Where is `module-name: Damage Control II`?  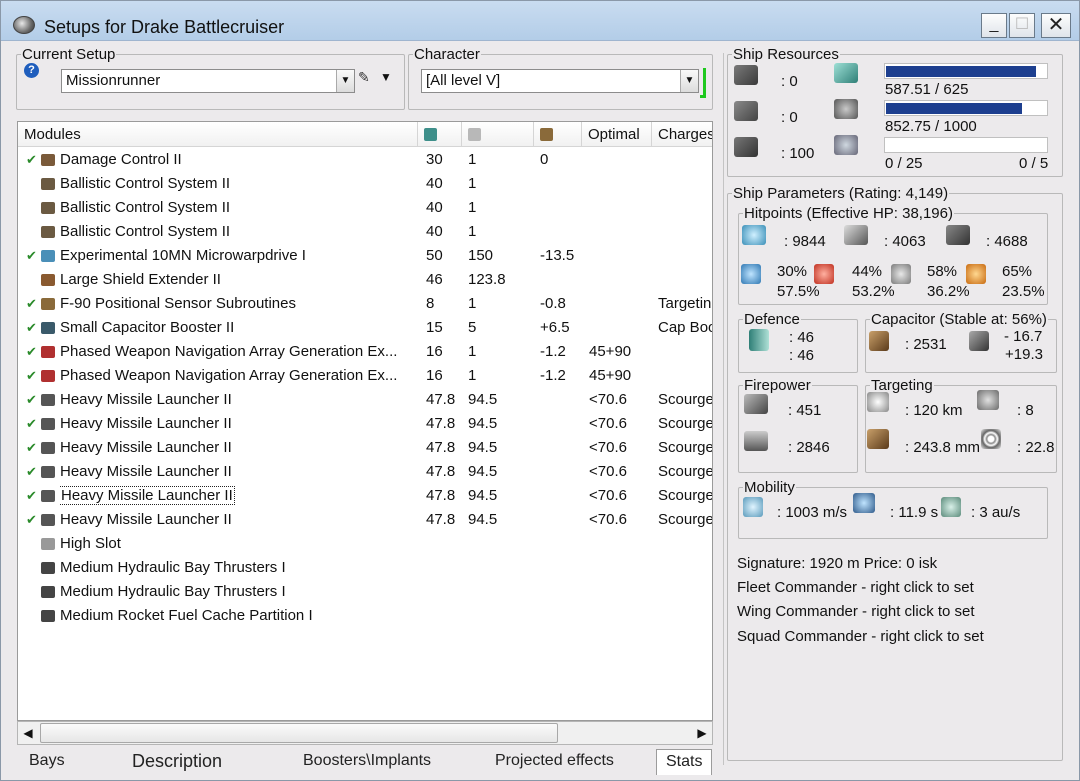 module-name: Damage Control II is located at coordinates (238, 160).